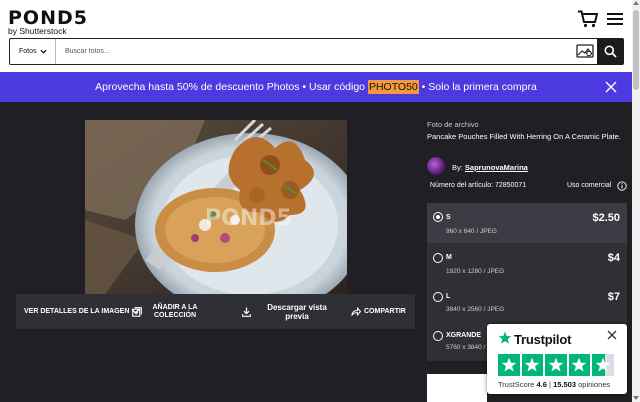 The height and width of the screenshot is (402, 640). Describe the element at coordinates (449, 257) in the screenshot. I see `size-name: M` at that location.